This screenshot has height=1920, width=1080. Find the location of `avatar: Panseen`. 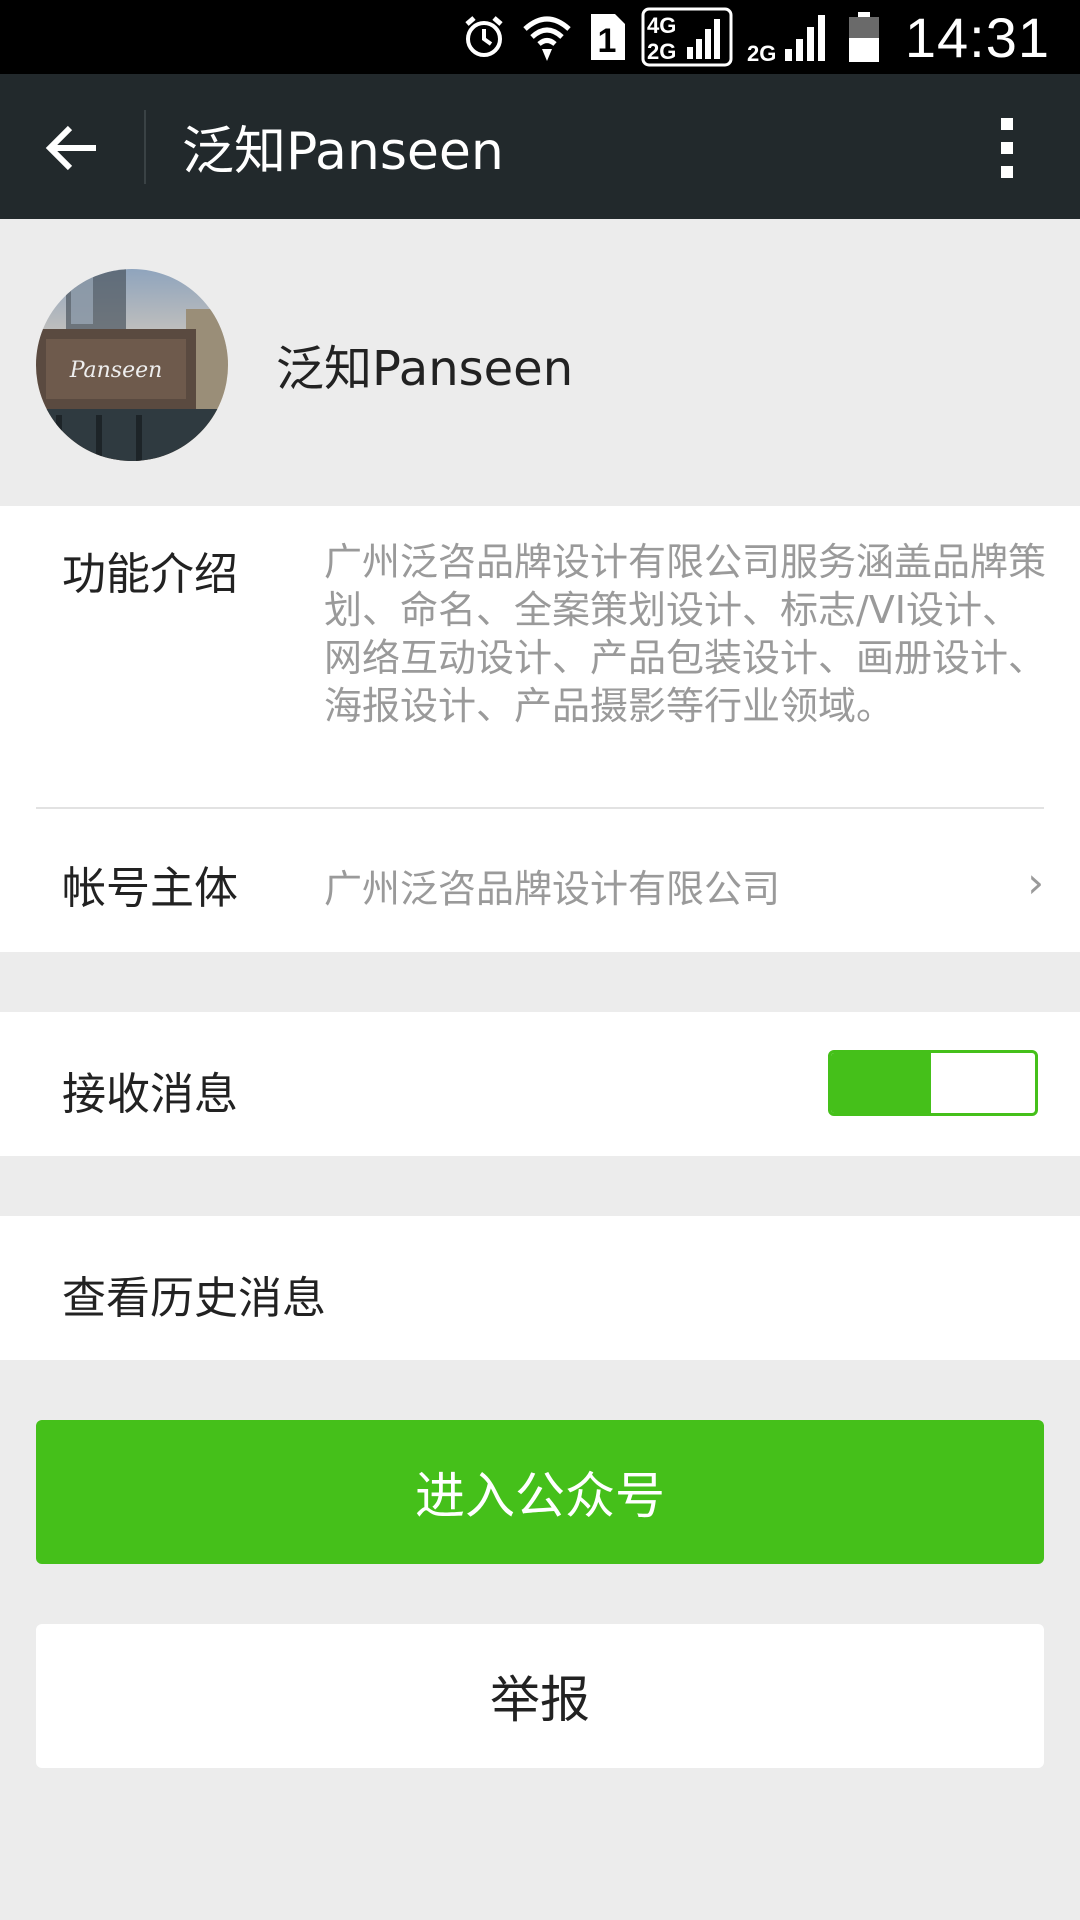

avatar: Panseen is located at coordinates (132, 365).